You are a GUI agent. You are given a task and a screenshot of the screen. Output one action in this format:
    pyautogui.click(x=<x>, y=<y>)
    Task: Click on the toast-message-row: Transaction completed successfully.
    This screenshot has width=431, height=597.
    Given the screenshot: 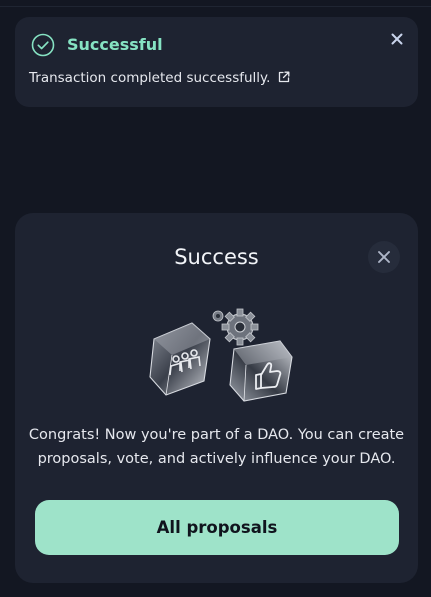 What is the action you would take?
    pyautogui.click(x=159, y=78)
    